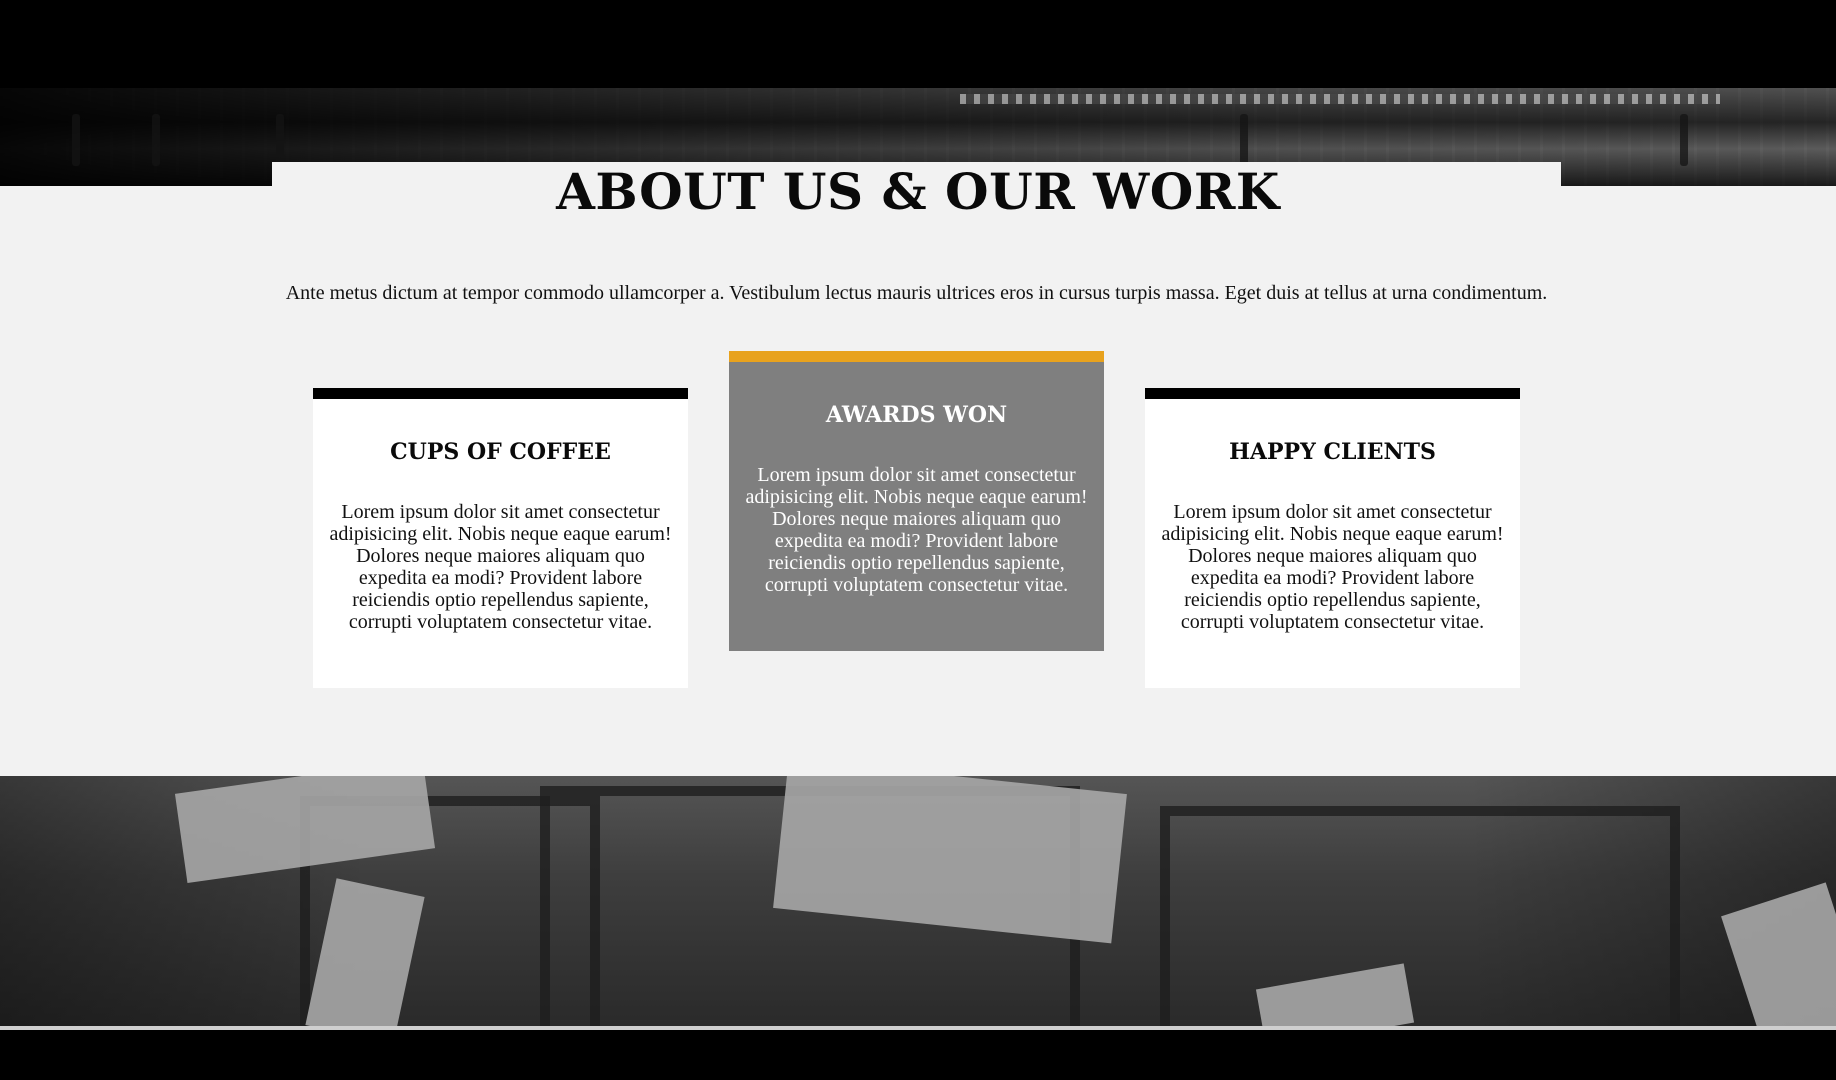  I want to click on card-title: AWARDS WON, so click(916, 415).